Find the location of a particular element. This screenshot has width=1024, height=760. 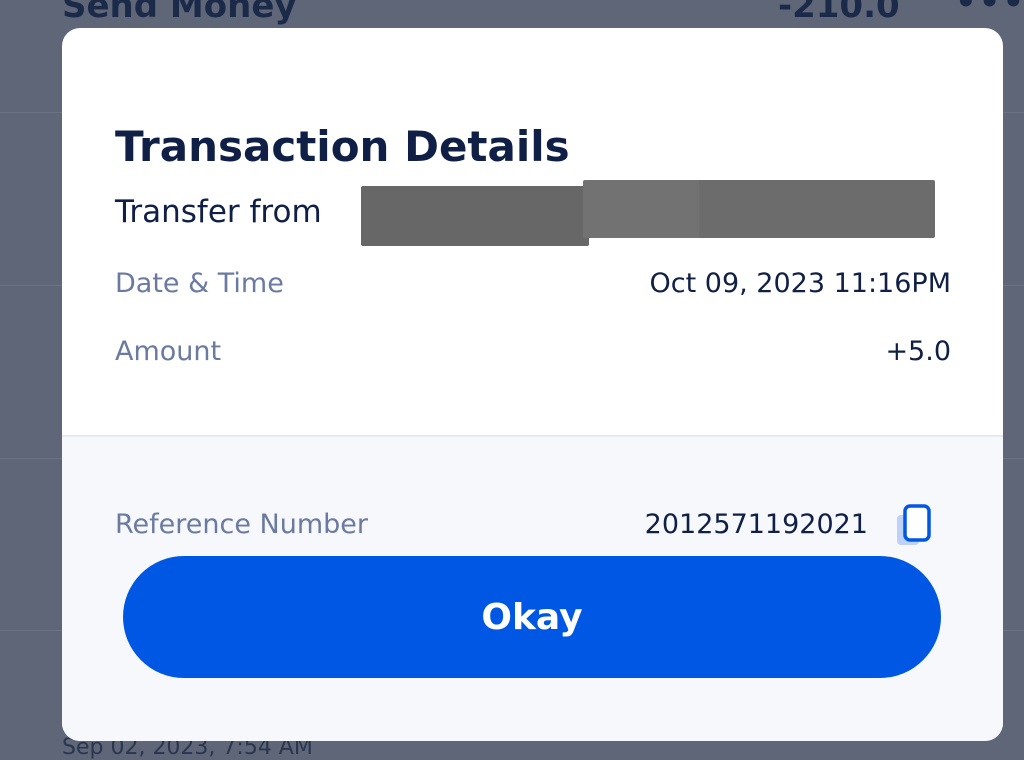

transfer-row: Transfer from is located at coordinates (535, 213).